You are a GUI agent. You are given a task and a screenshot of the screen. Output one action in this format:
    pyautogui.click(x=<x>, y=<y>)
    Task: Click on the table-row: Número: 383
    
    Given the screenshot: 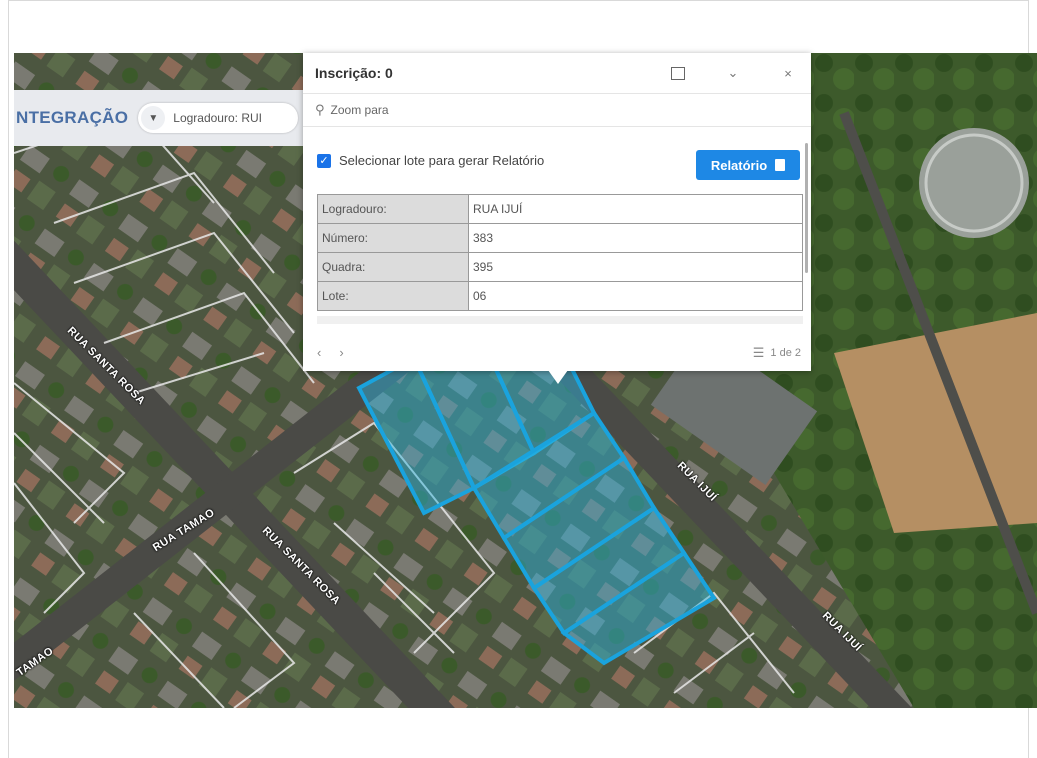 What is the action you would take?
    pyautogui.click(x=560, y=238)
    